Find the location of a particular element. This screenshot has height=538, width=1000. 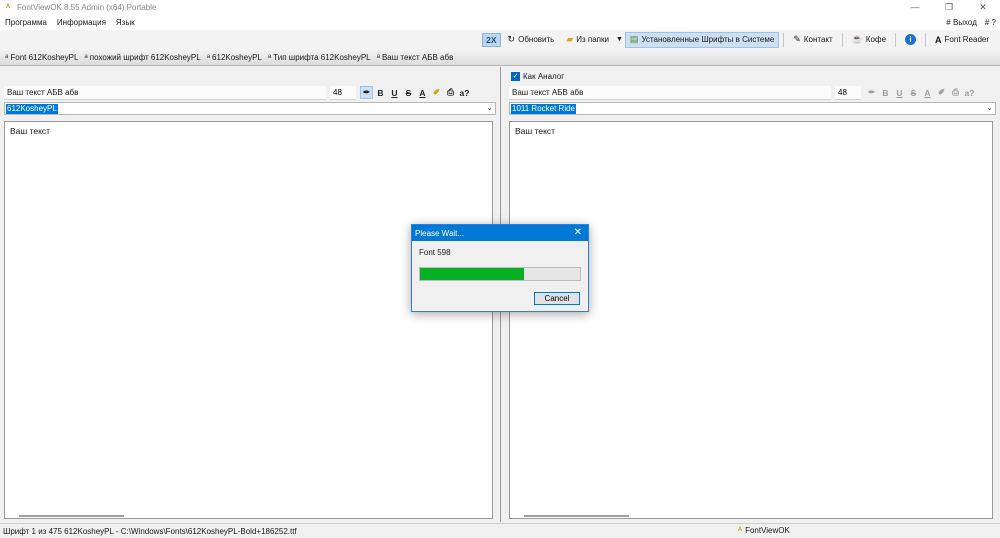

installed-fonts-button: ▤ Установленные Шрифты в Системе is located at coordinates (702, 39).